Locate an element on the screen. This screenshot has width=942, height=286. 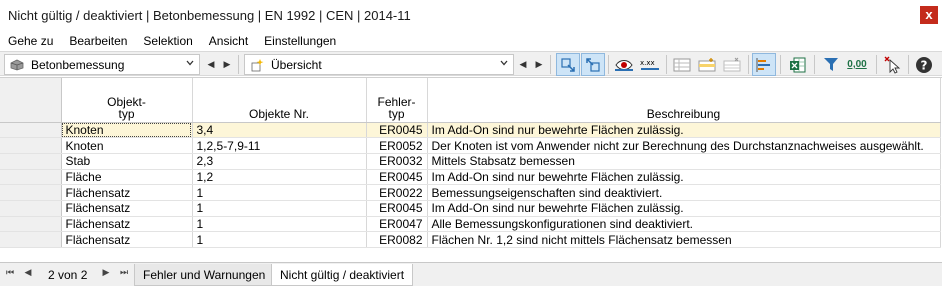
cell-objekte-nr: 3,4 is located at coordinates (279, 130).